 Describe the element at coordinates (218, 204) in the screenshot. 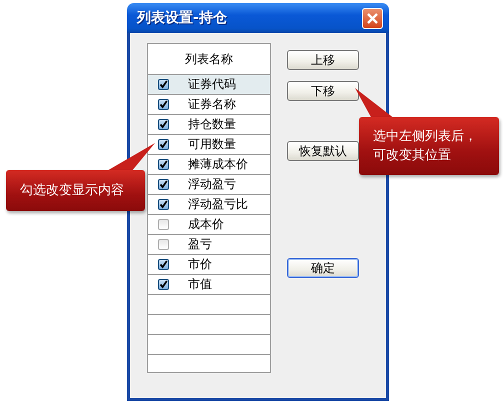

I see `column-name: 浮动盈亏比` at that location.